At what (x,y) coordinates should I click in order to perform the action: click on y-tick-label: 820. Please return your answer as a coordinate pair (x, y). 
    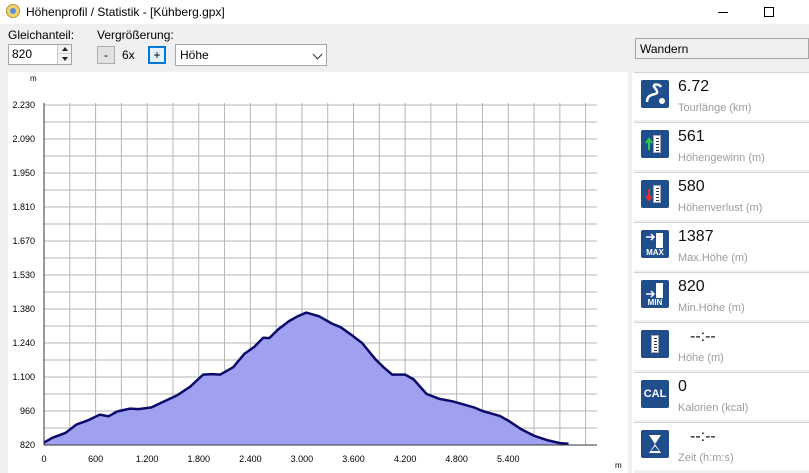
    Looking at the image, I should click on (27, 445).